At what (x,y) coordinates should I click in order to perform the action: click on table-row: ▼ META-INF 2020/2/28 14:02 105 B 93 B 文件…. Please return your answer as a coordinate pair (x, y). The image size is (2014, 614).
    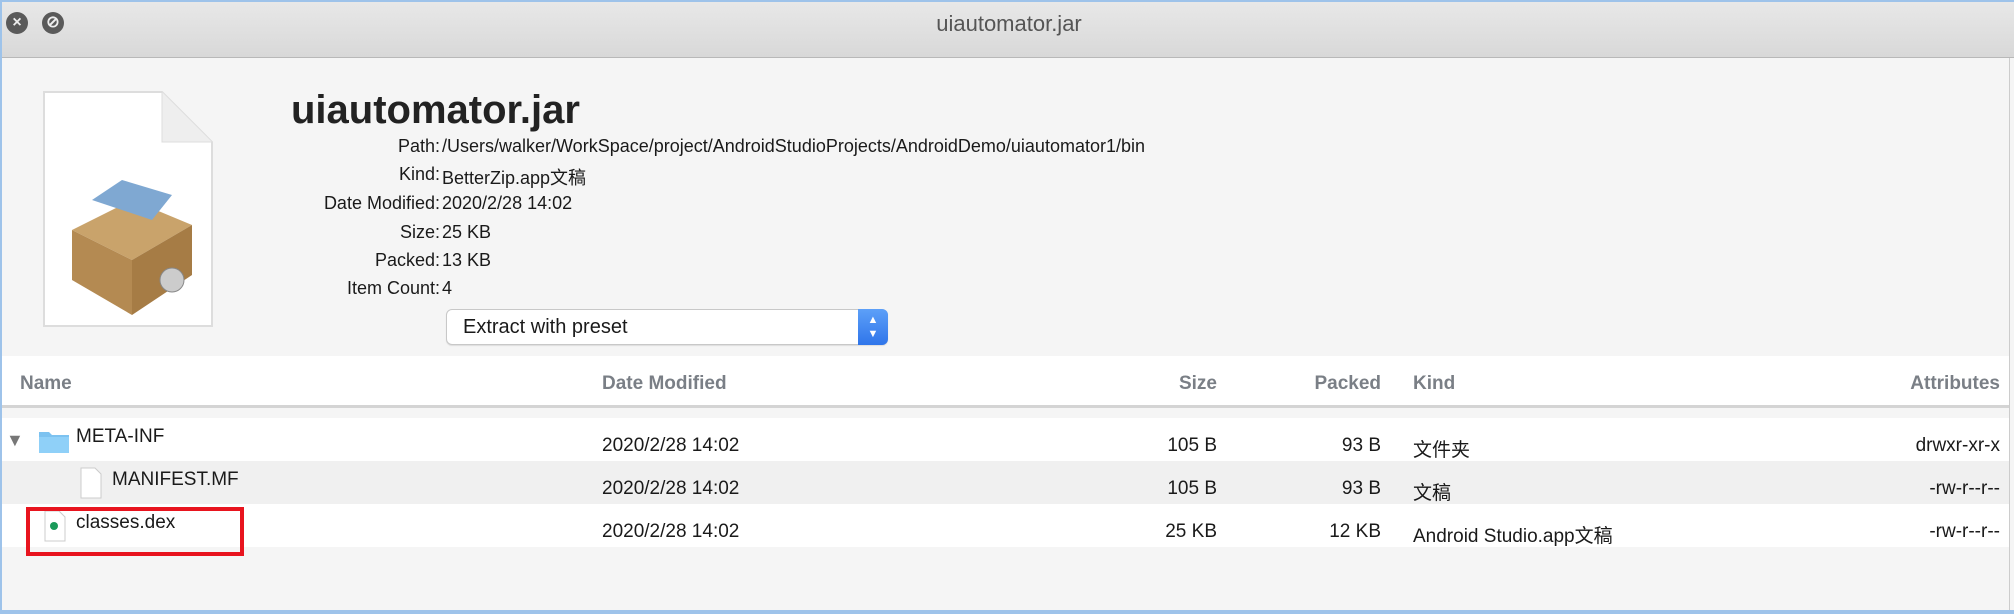
    Looking at the image, I should click on (1006, 439).